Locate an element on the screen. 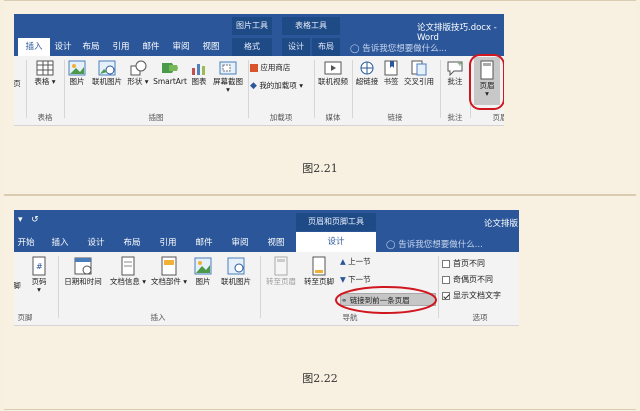 The width and height of the screenshot is (640, 411). group-comments: 批注 is located at coordinates (455, 117).